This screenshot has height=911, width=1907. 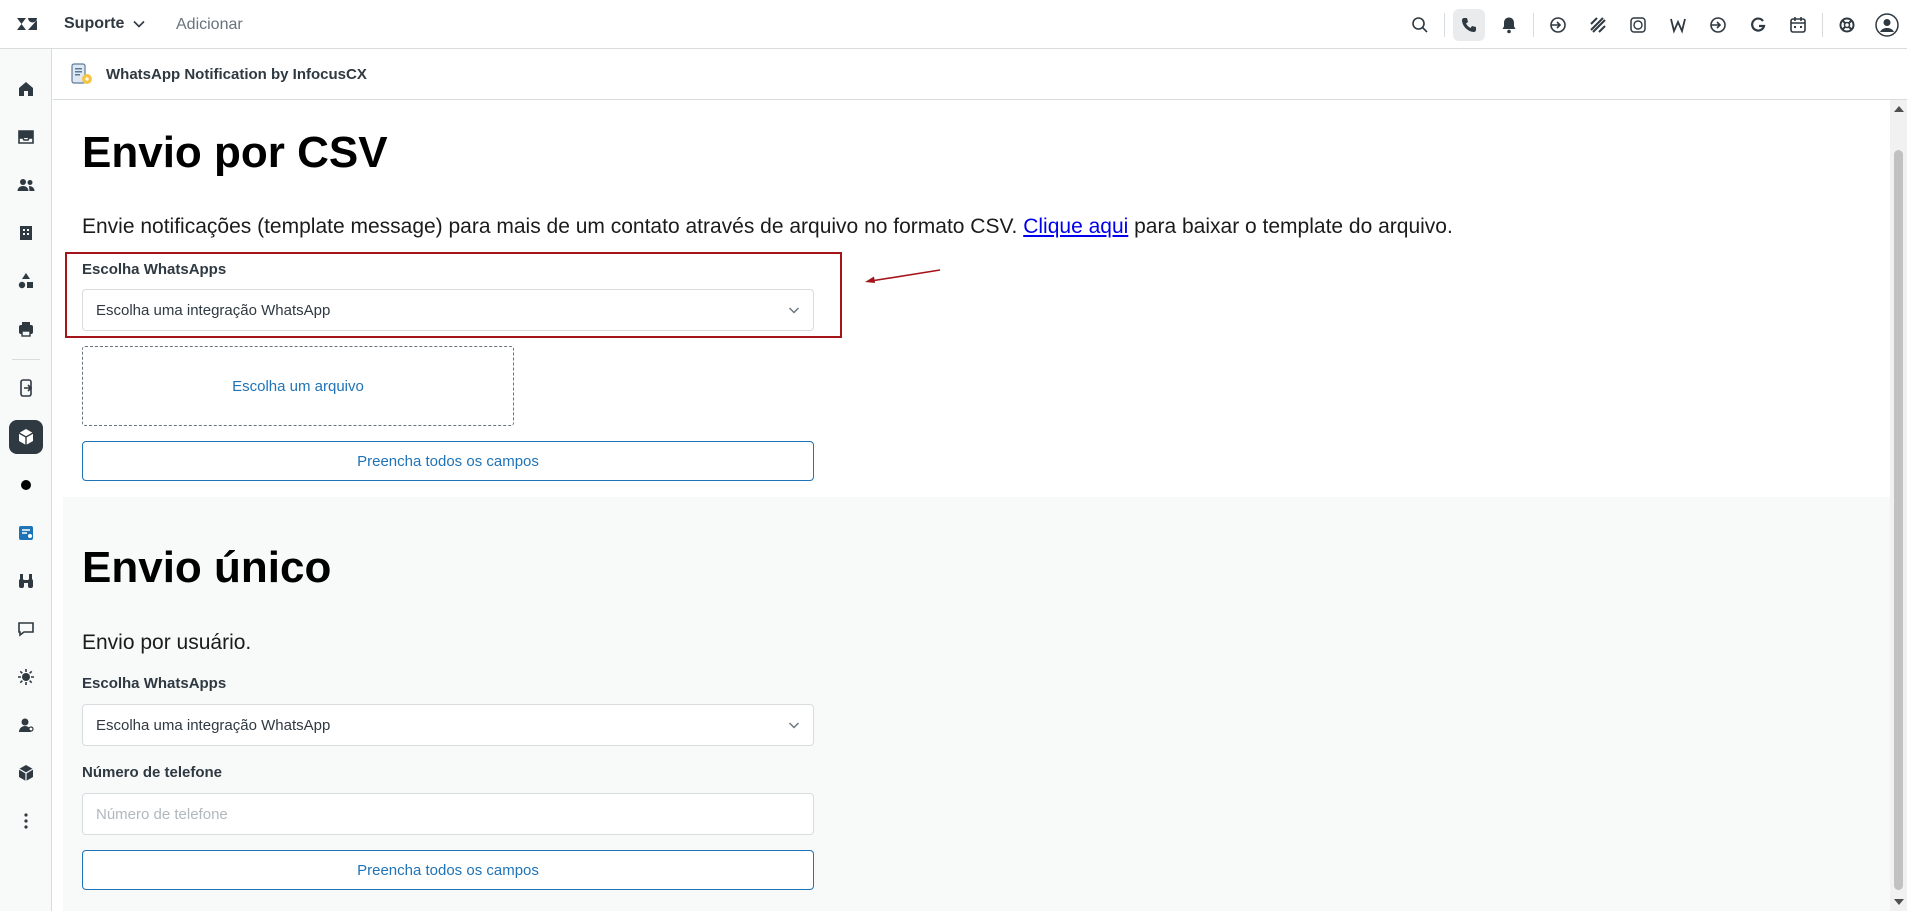 I want to click on zendesk-logo-icon, so click(x=26, y=25).